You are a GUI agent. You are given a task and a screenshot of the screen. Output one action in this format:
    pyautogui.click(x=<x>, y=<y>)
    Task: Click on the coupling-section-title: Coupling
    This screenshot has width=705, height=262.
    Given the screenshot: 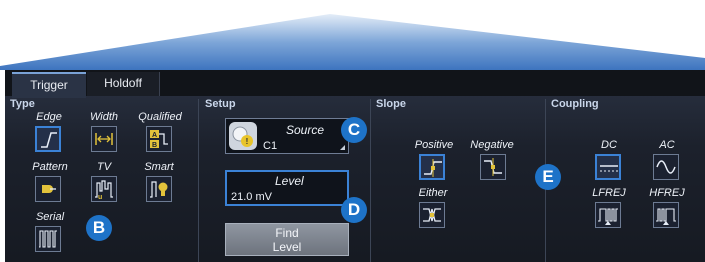 What is the action you would take?
    pyautogui.click(x=575, y=104)
    